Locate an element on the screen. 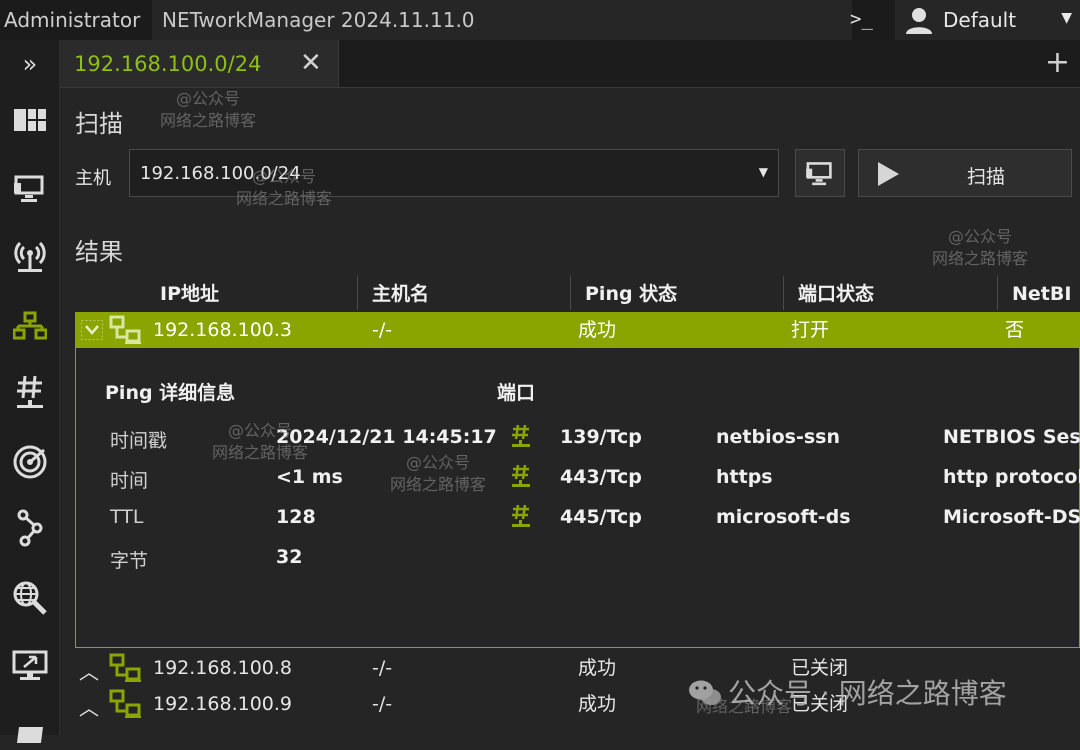 Image resolution: width=1080 pixels, height=750 pixels. ttl-label: TTL is located at coordinates (127, 517).